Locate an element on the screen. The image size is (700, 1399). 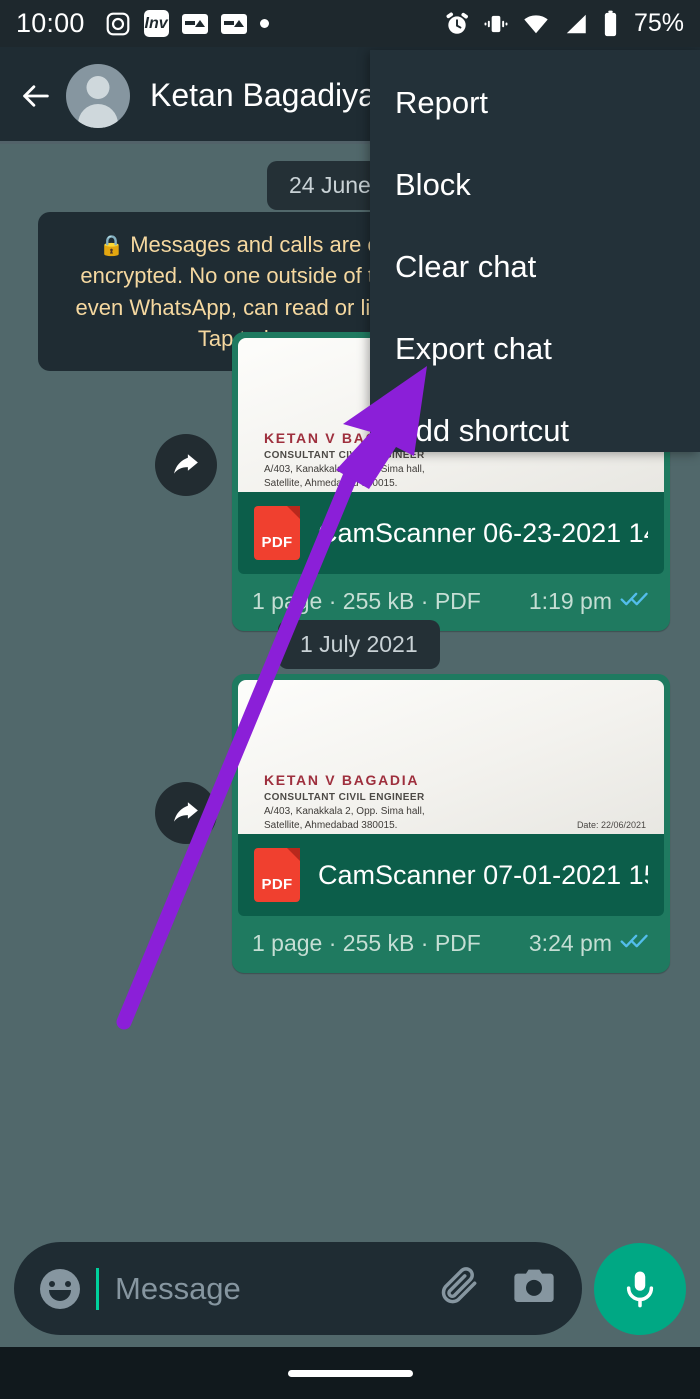
status-bar: 10:00 Inv 75% is located at coordinates (350, 23).